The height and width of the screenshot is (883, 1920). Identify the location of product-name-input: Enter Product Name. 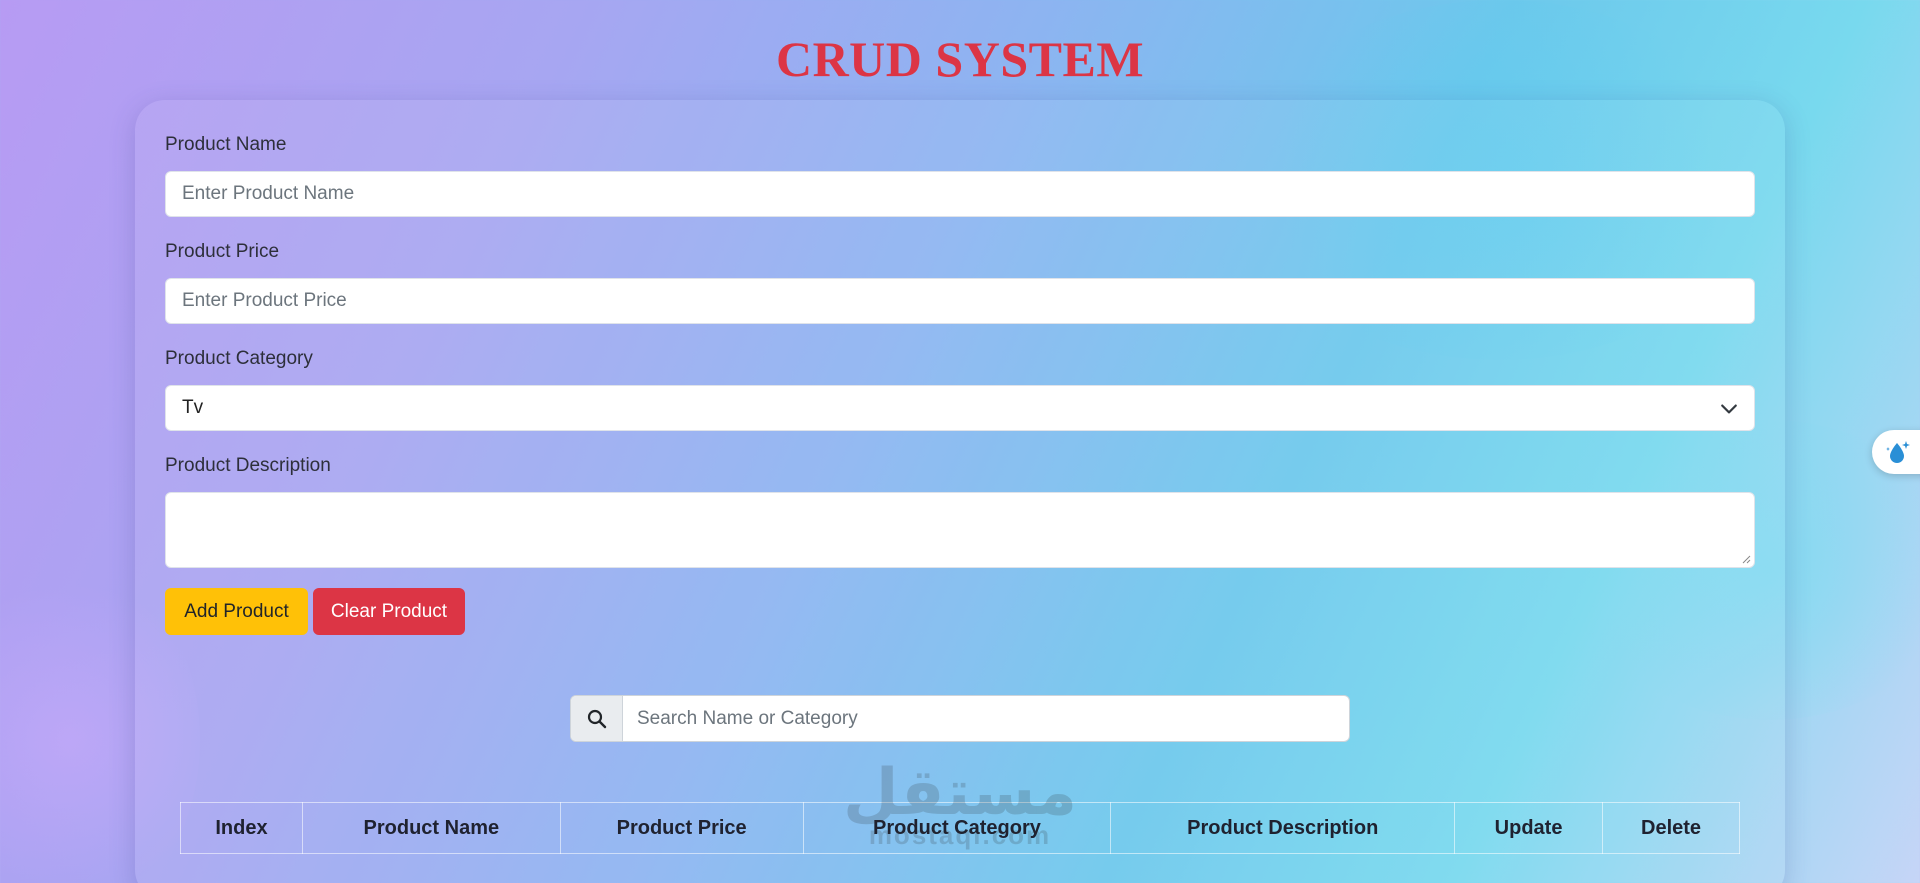
(960, 194).